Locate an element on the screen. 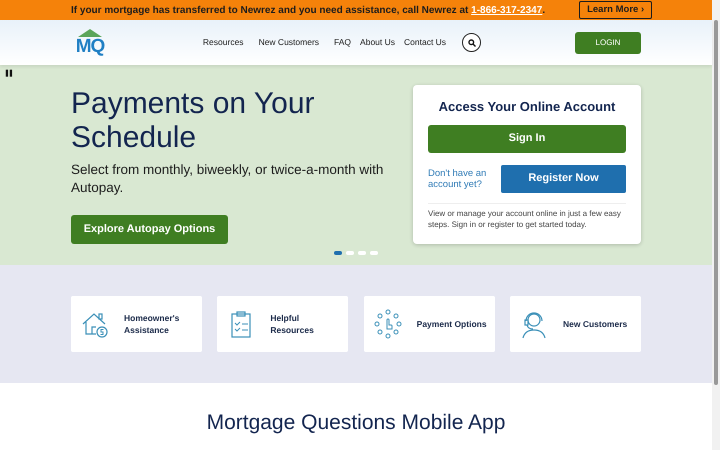  card-title: Access Your Online Account is located at coordinates (527, 107).